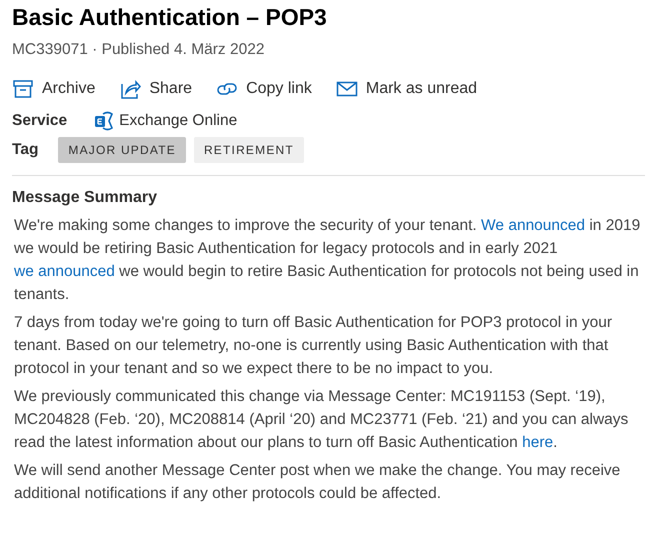  I want to click on archive-button: Archive, so click(54, 89).